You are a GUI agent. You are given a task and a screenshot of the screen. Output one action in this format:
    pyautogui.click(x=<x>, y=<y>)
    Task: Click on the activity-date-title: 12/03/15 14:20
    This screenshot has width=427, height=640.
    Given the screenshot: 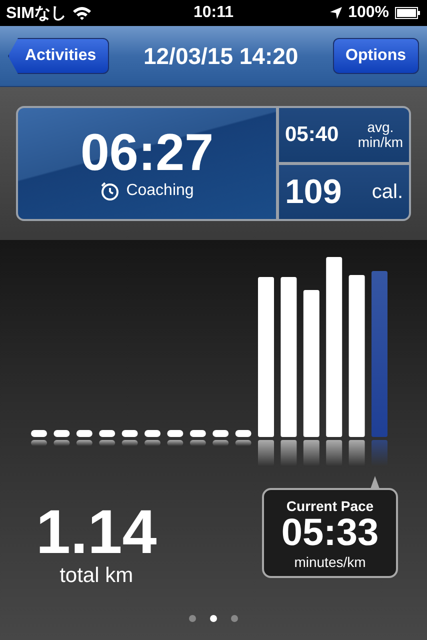 What is the action you would take?
    pyautogui.click(x=220, y=56)
    